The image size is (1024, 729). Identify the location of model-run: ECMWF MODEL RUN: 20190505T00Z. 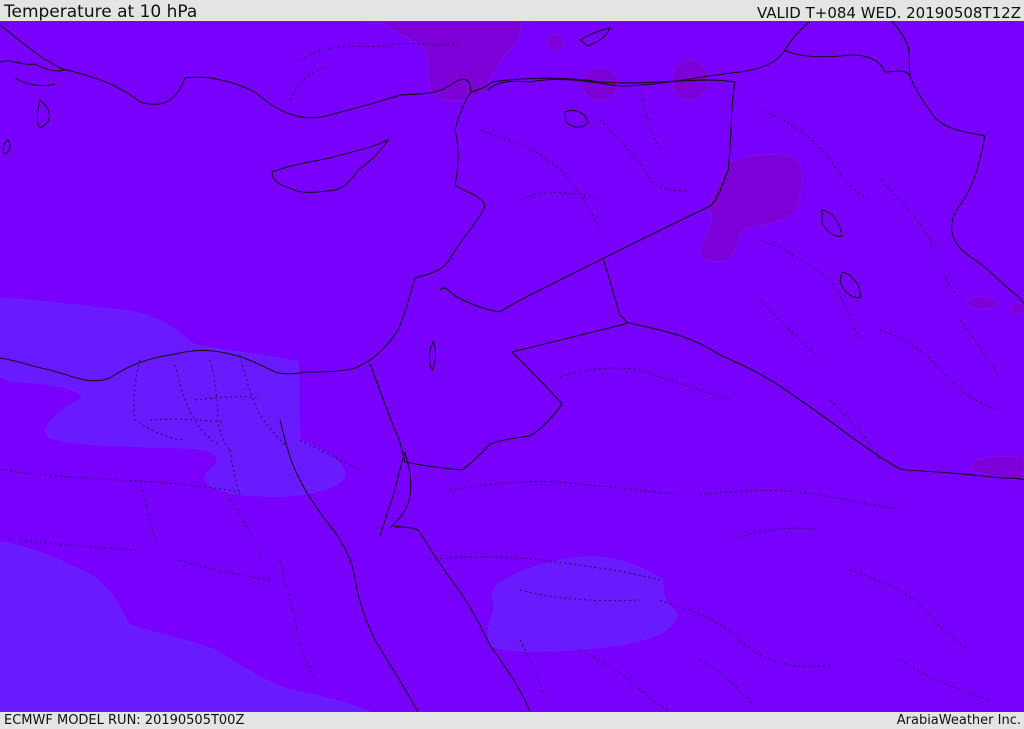
(124, 720).